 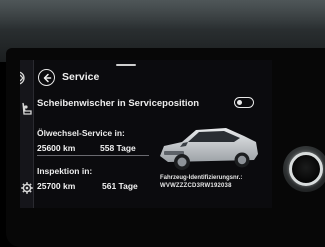 What do you see at coordinates (27, 188) in the screenshot?
I see `gear-icon` at bounding box center [27, 188].